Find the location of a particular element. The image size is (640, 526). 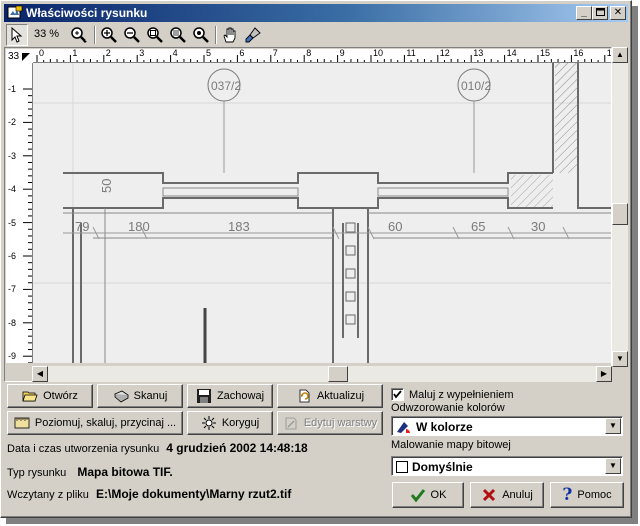

vertical-scrollbar: ▲ ▼ is located at coordinates (620, 207).